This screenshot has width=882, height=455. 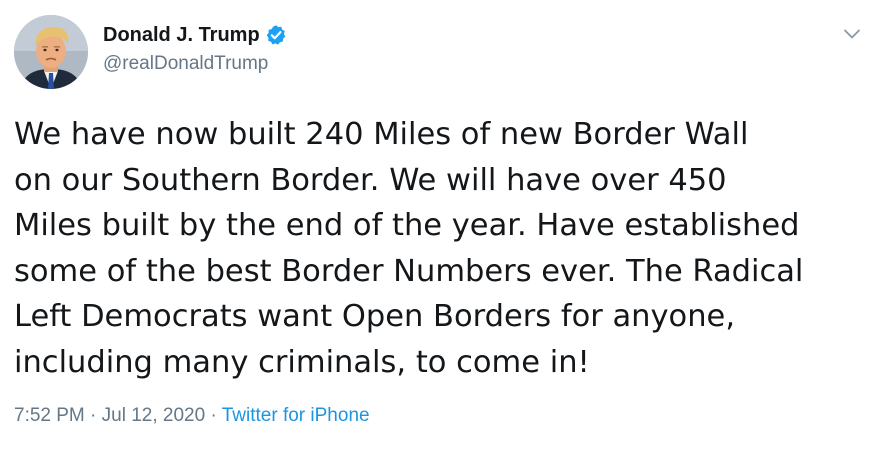 I want to click on author-name-row: Donald J. Trump, so click(x=195, y=35).